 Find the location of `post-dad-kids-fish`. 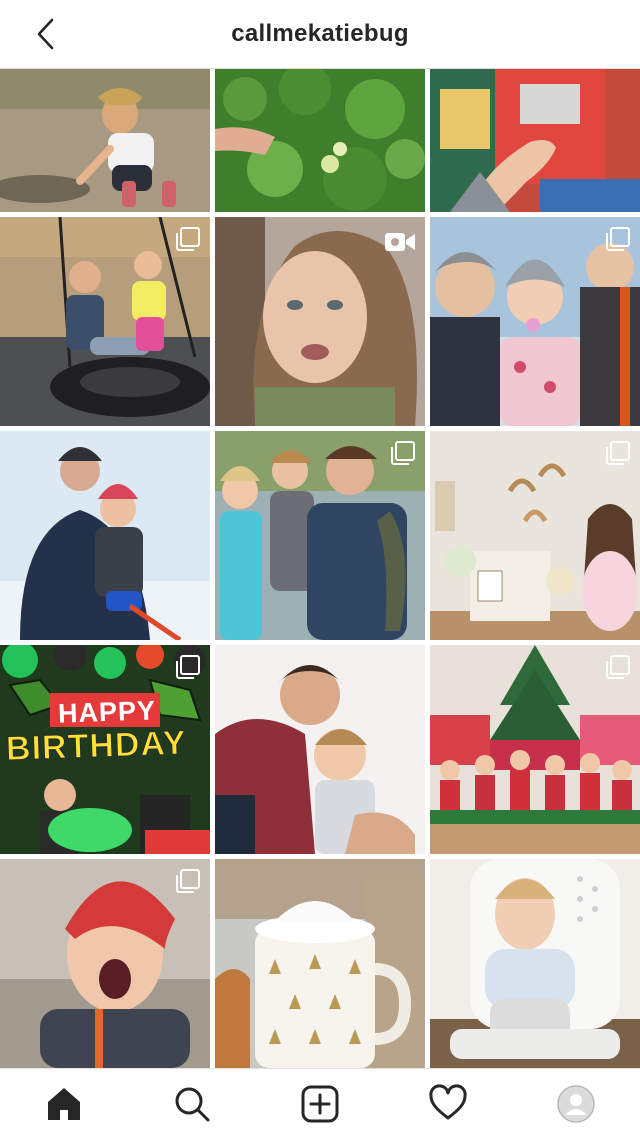

post-dad-kids-fish is located at coordinates (320, 535).